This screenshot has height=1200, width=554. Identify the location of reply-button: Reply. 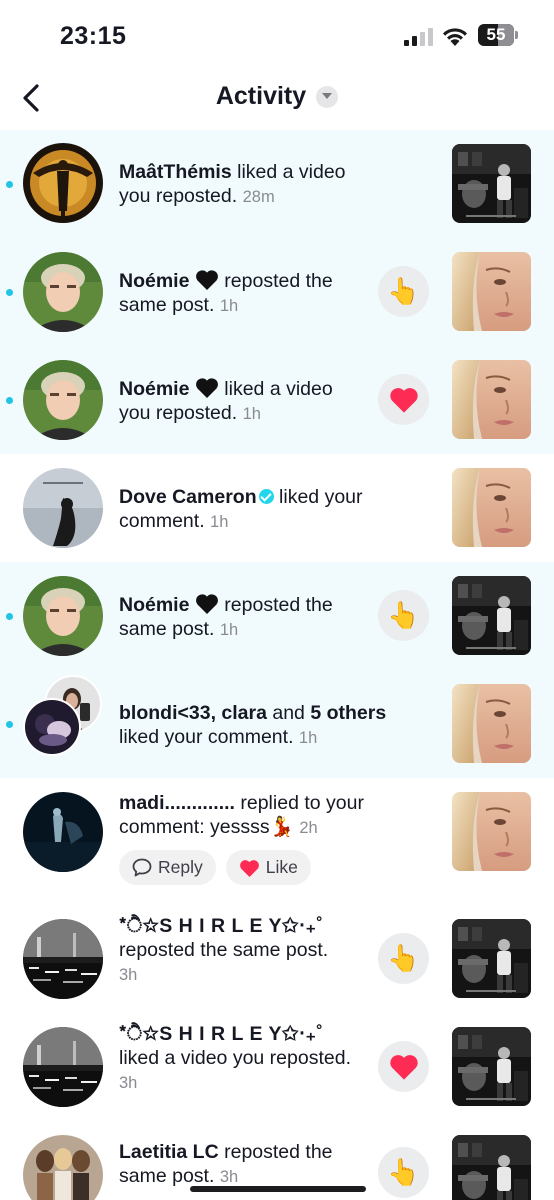
(167, 867).